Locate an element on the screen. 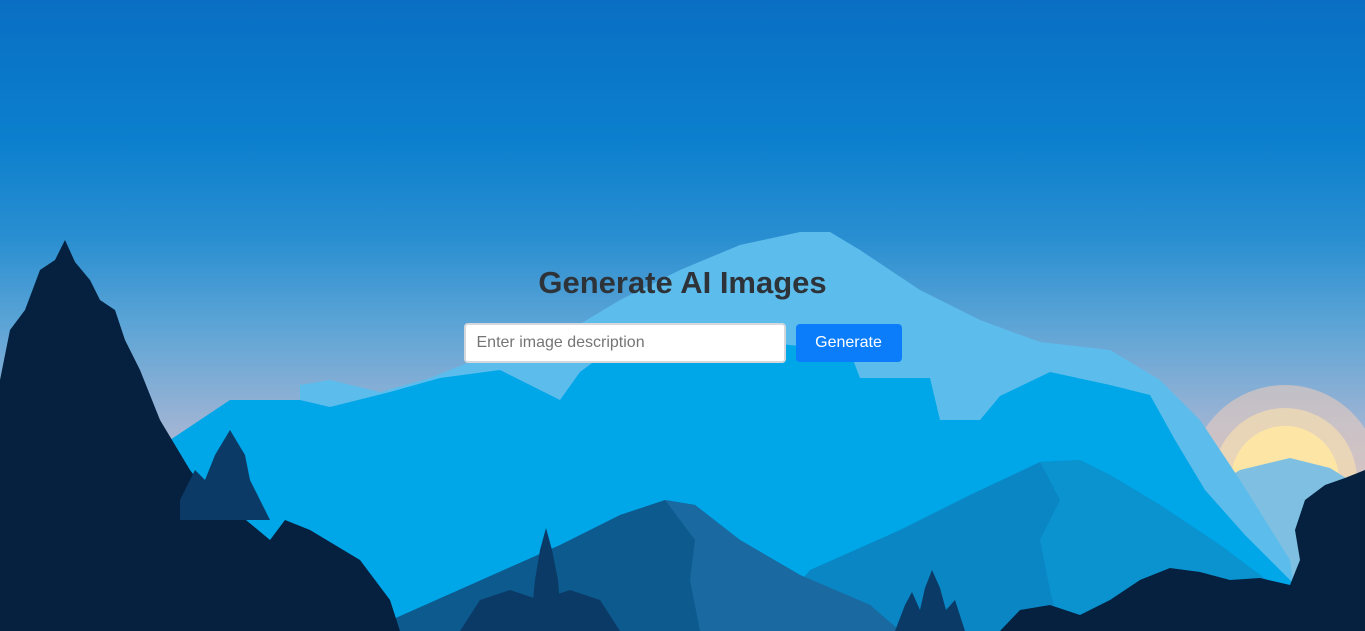  image-description-input is located at coordinates (624, 343).